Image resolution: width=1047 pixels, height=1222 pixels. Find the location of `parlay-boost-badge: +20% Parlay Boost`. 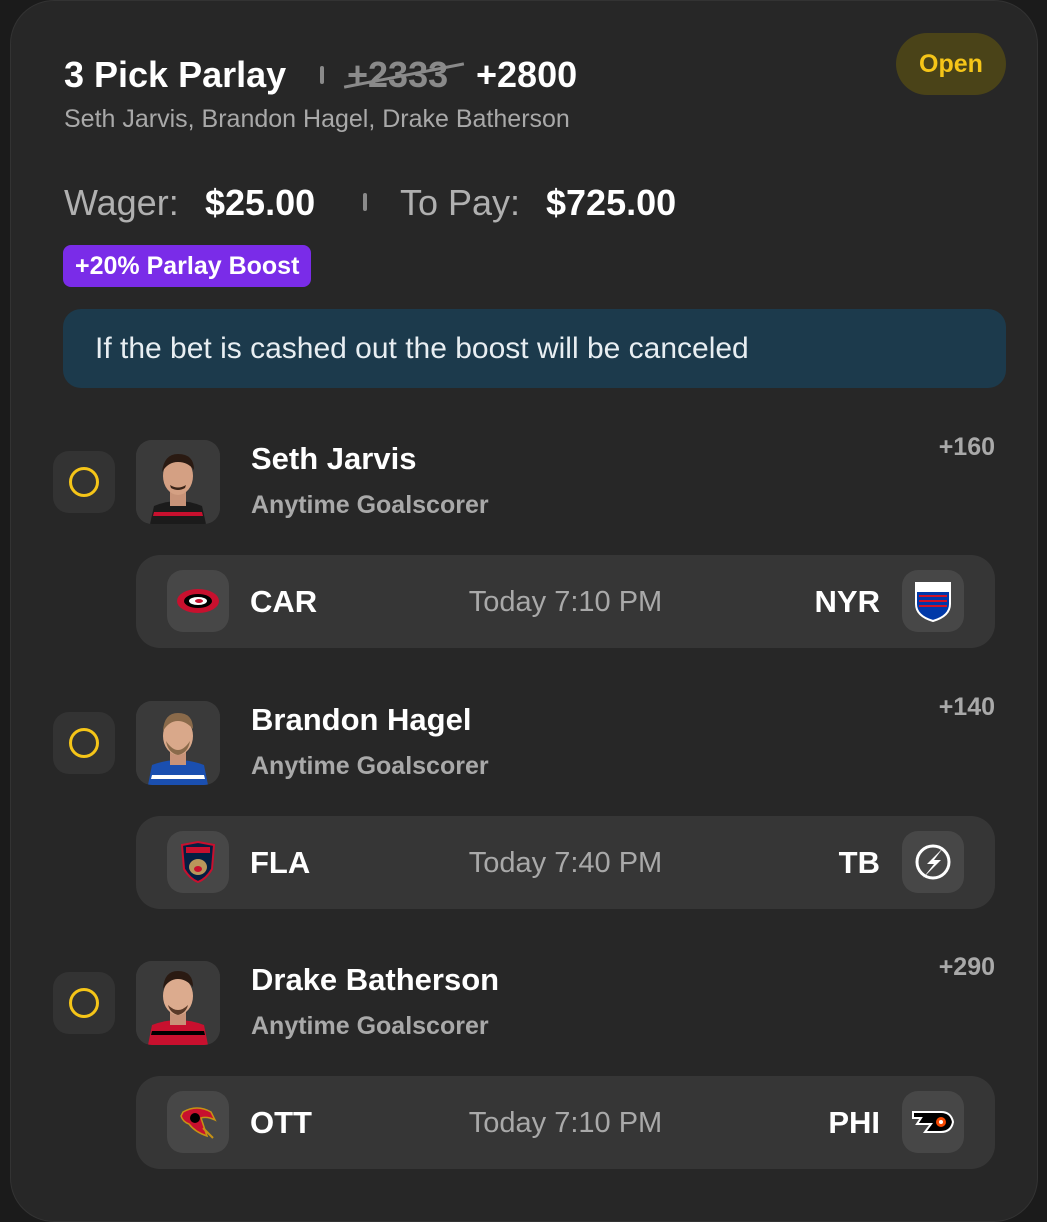

parlay-boost-badge: +20% Parlay Boost is located at coordinates (187, 266).